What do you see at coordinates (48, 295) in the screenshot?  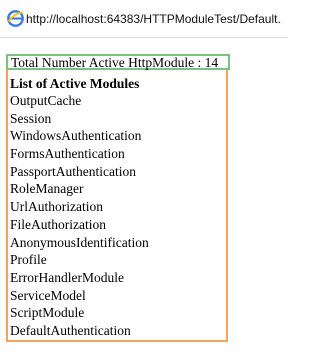 I see `module-item: ServiceModel` at bounding box center [48, 295].